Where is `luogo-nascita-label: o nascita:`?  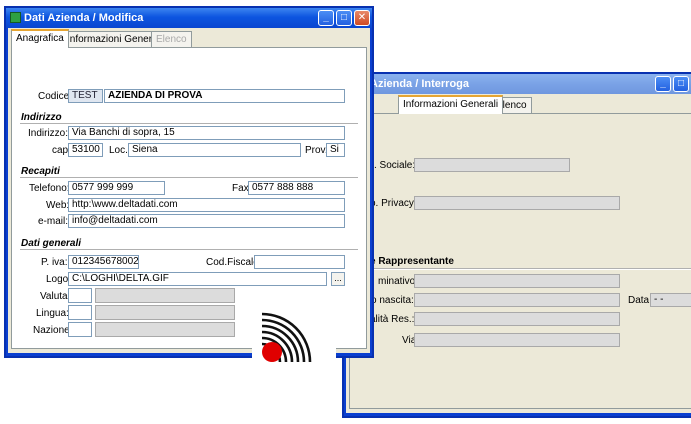
luogo-nascita-label: o nascita: is located at coordinates (392, 300).